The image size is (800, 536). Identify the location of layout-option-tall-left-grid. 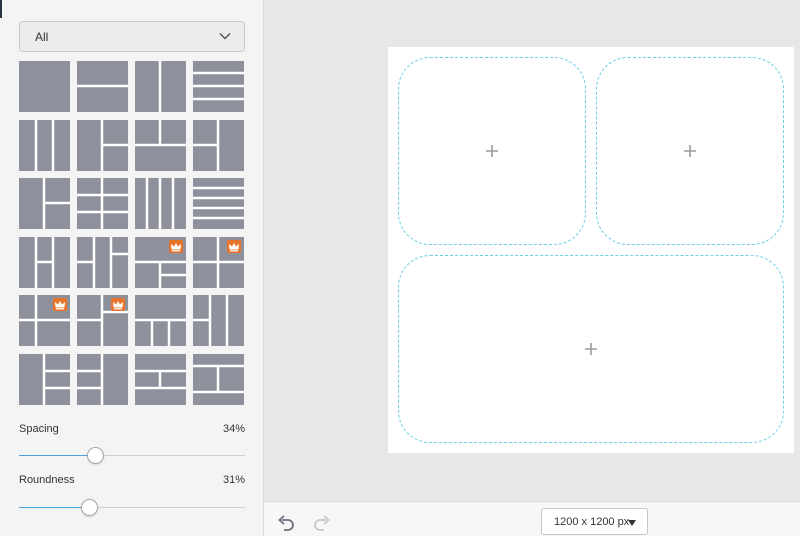
(218, 320).